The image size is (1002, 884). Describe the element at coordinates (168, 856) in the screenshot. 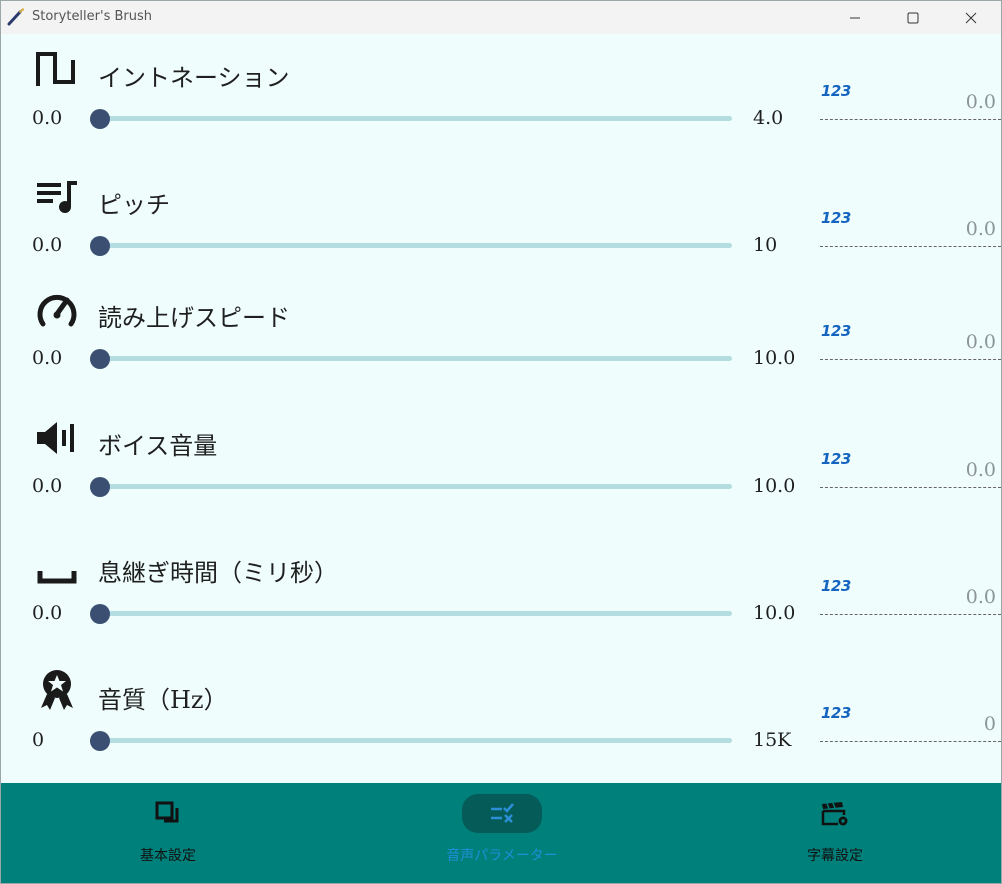

I see `nav-label: 基本設定` at that location.